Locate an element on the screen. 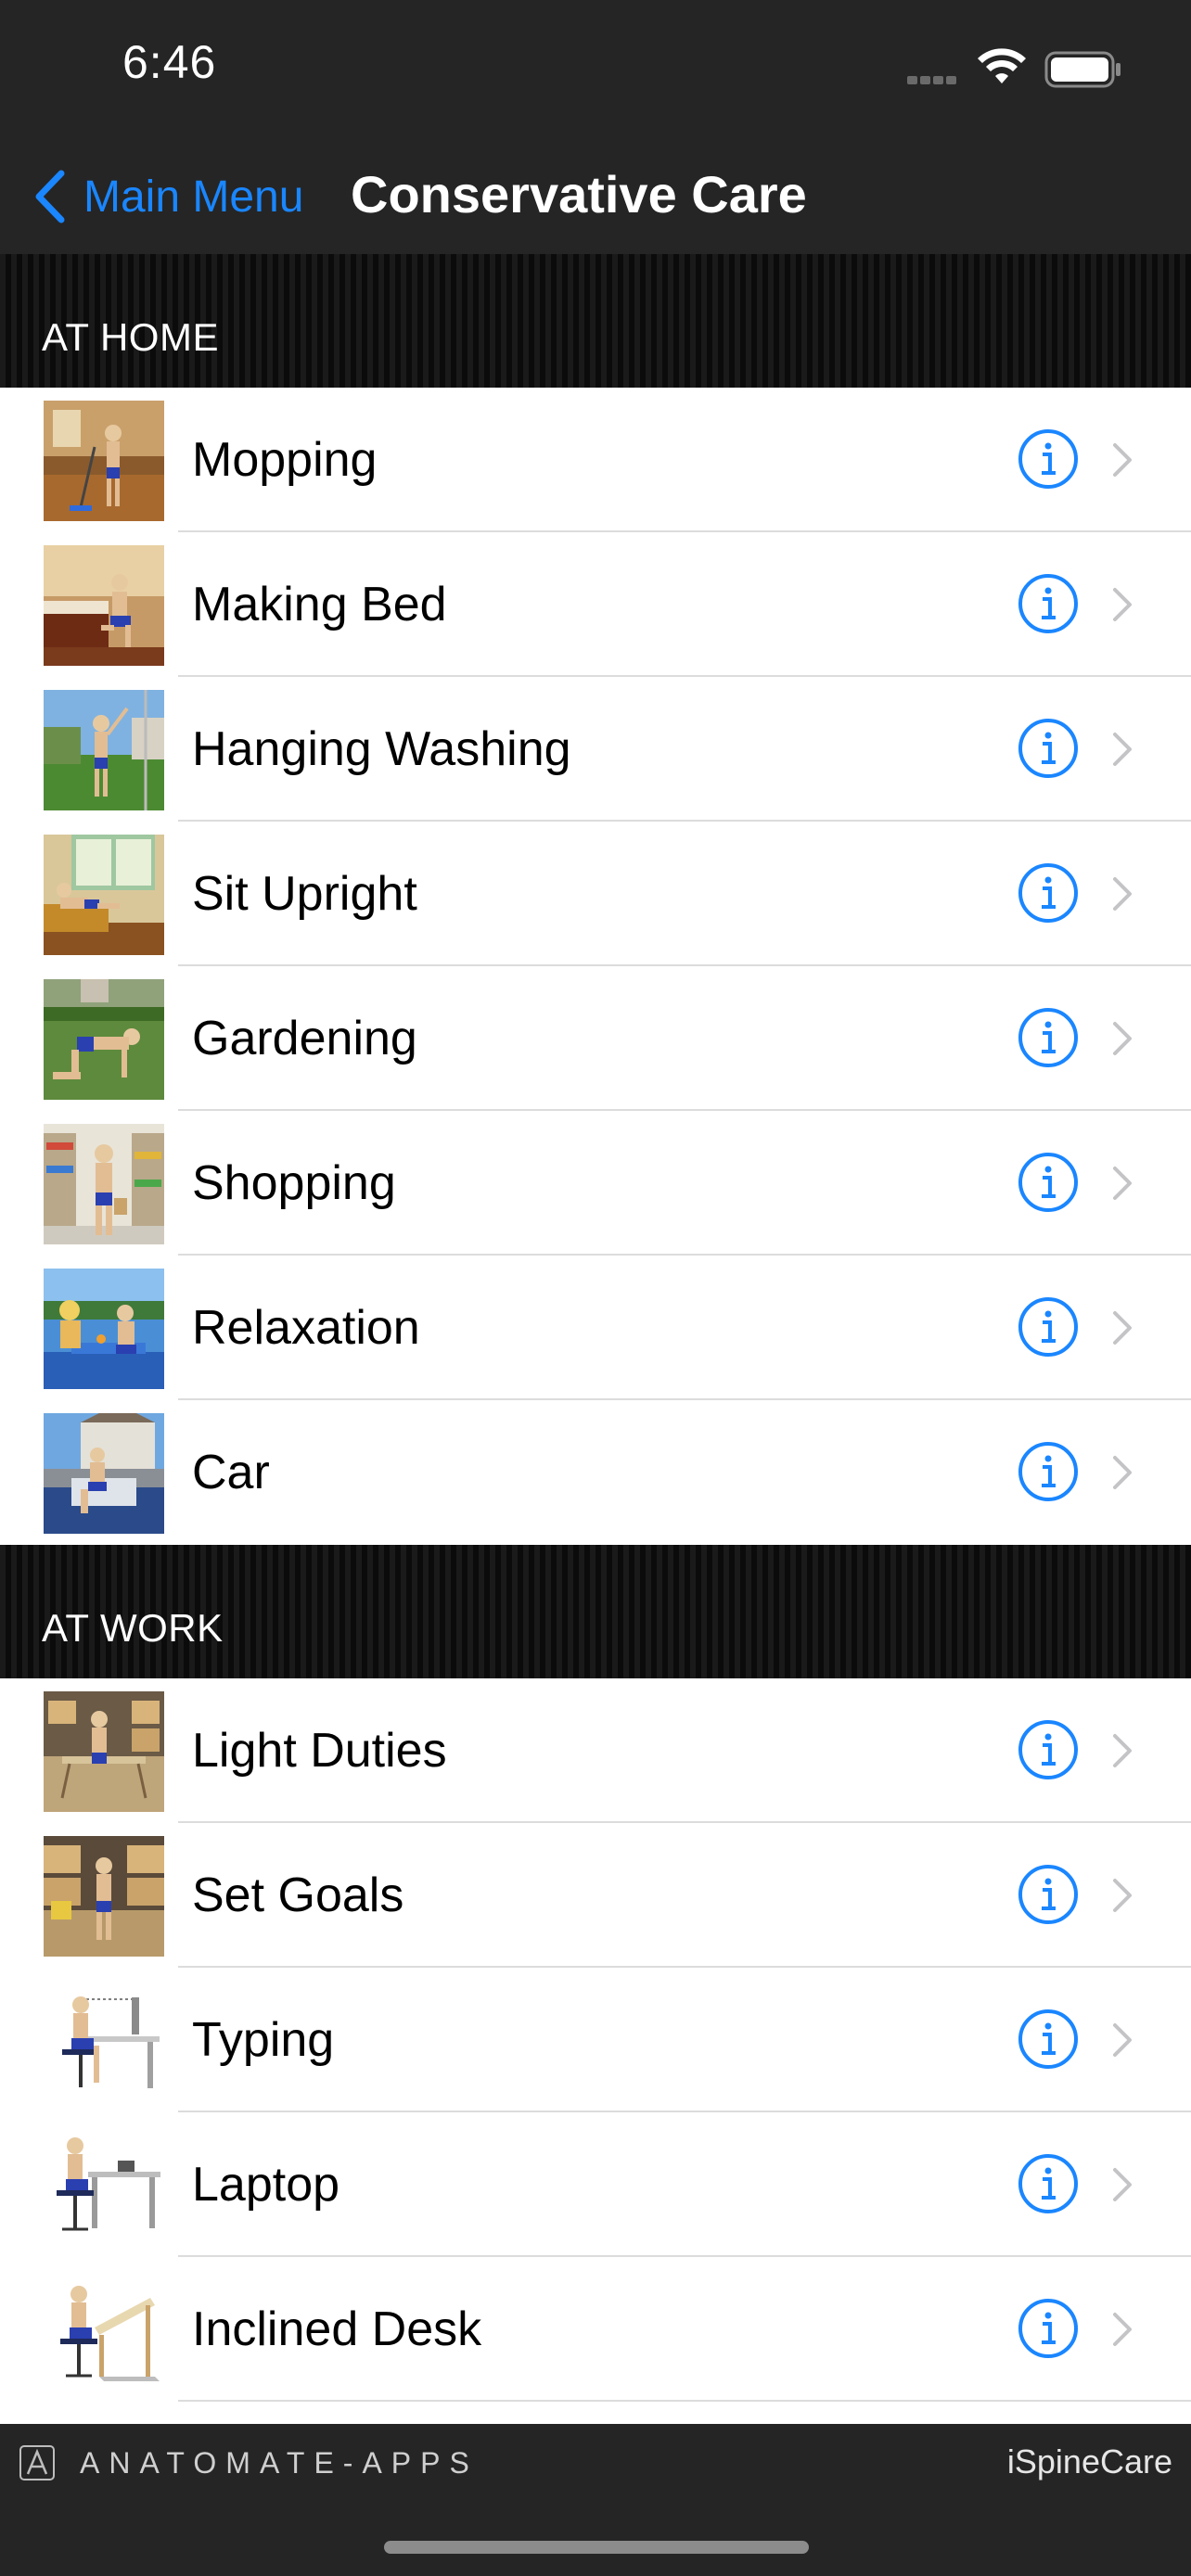 This screenshot has width=1191, height=2576. list-item-inclined-desk: Inclined Desk is located at coordinates (595, 2329).